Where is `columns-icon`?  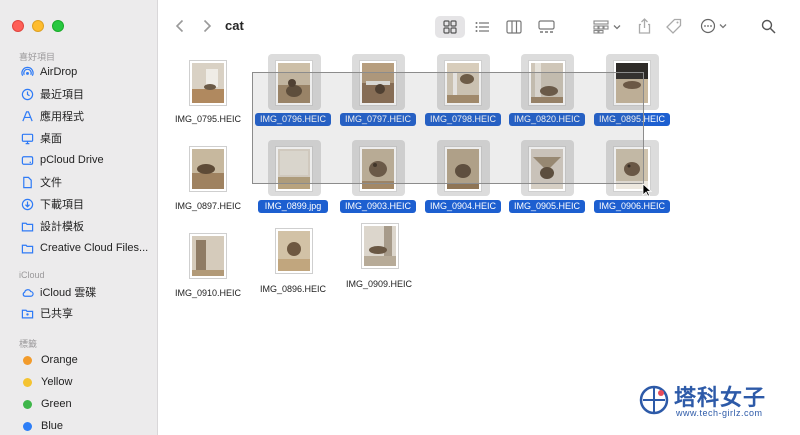 columns-icon is located at coordinates (514, 27).